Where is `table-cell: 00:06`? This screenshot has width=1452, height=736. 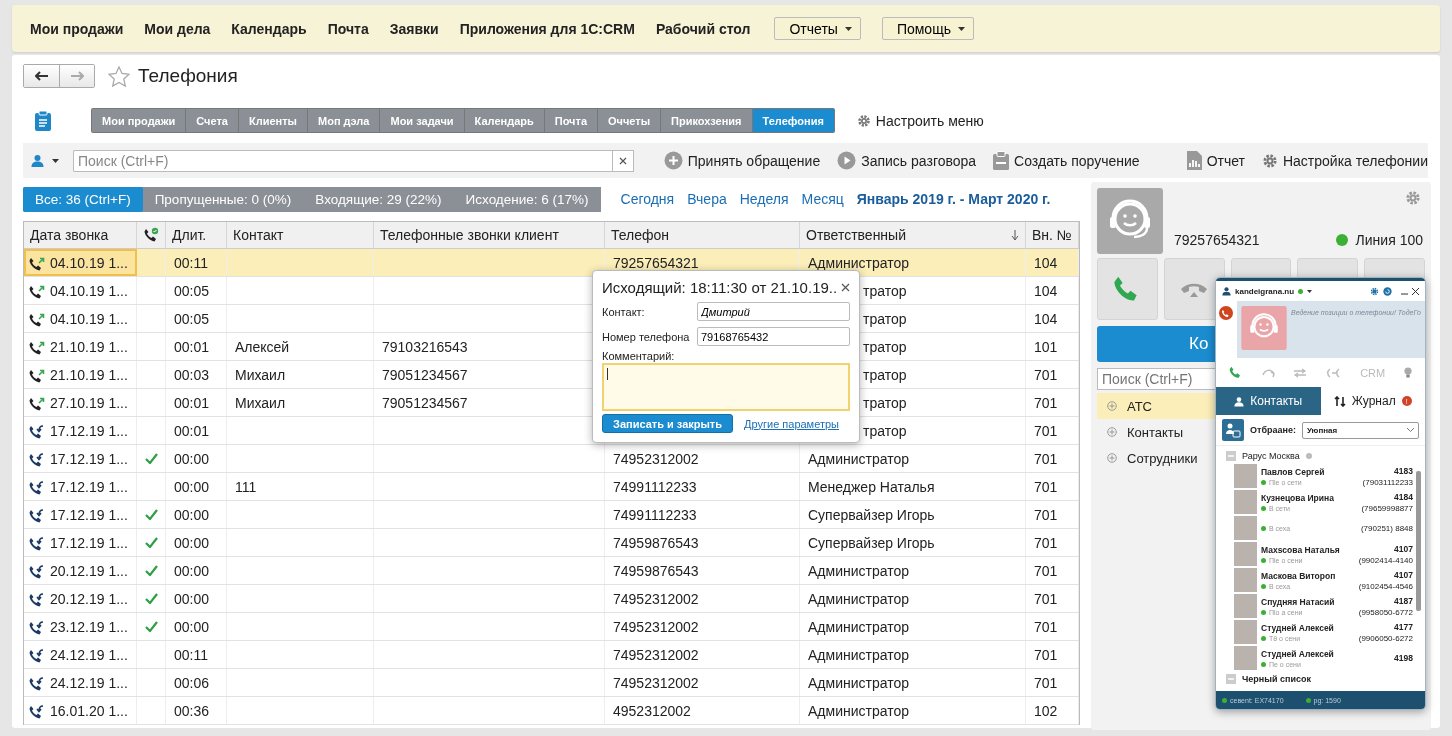
table-cell: 00:06 is located at coordinates (196, 682).